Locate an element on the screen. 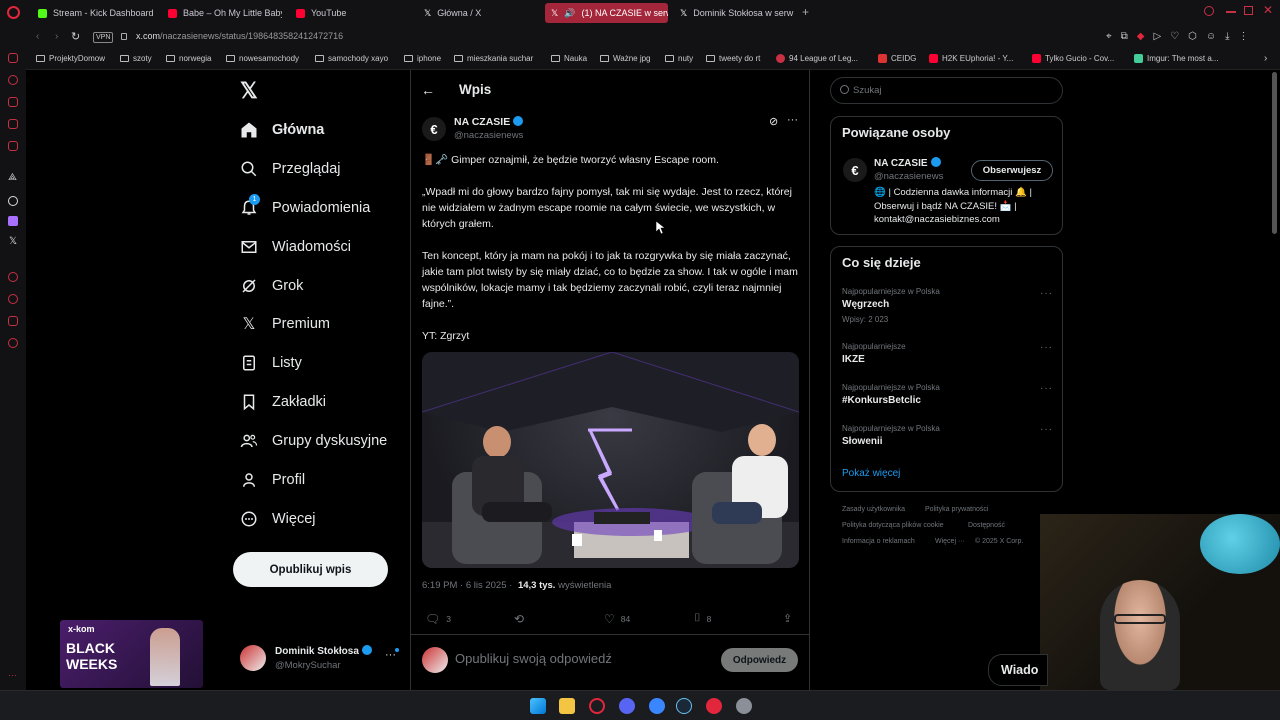  footer-link: Zasady użytkownika is located at coordinates (873, 509).